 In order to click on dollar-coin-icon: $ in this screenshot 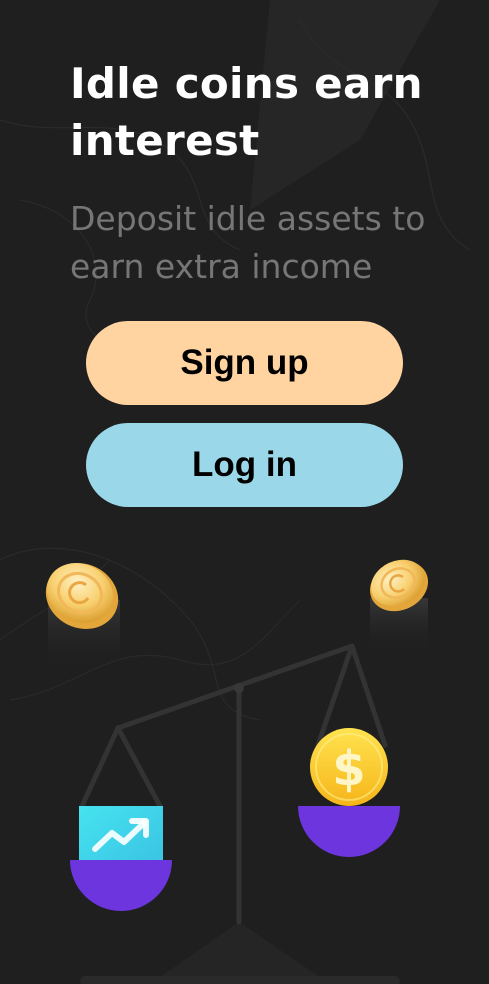, I will do `click(349, 767)`.